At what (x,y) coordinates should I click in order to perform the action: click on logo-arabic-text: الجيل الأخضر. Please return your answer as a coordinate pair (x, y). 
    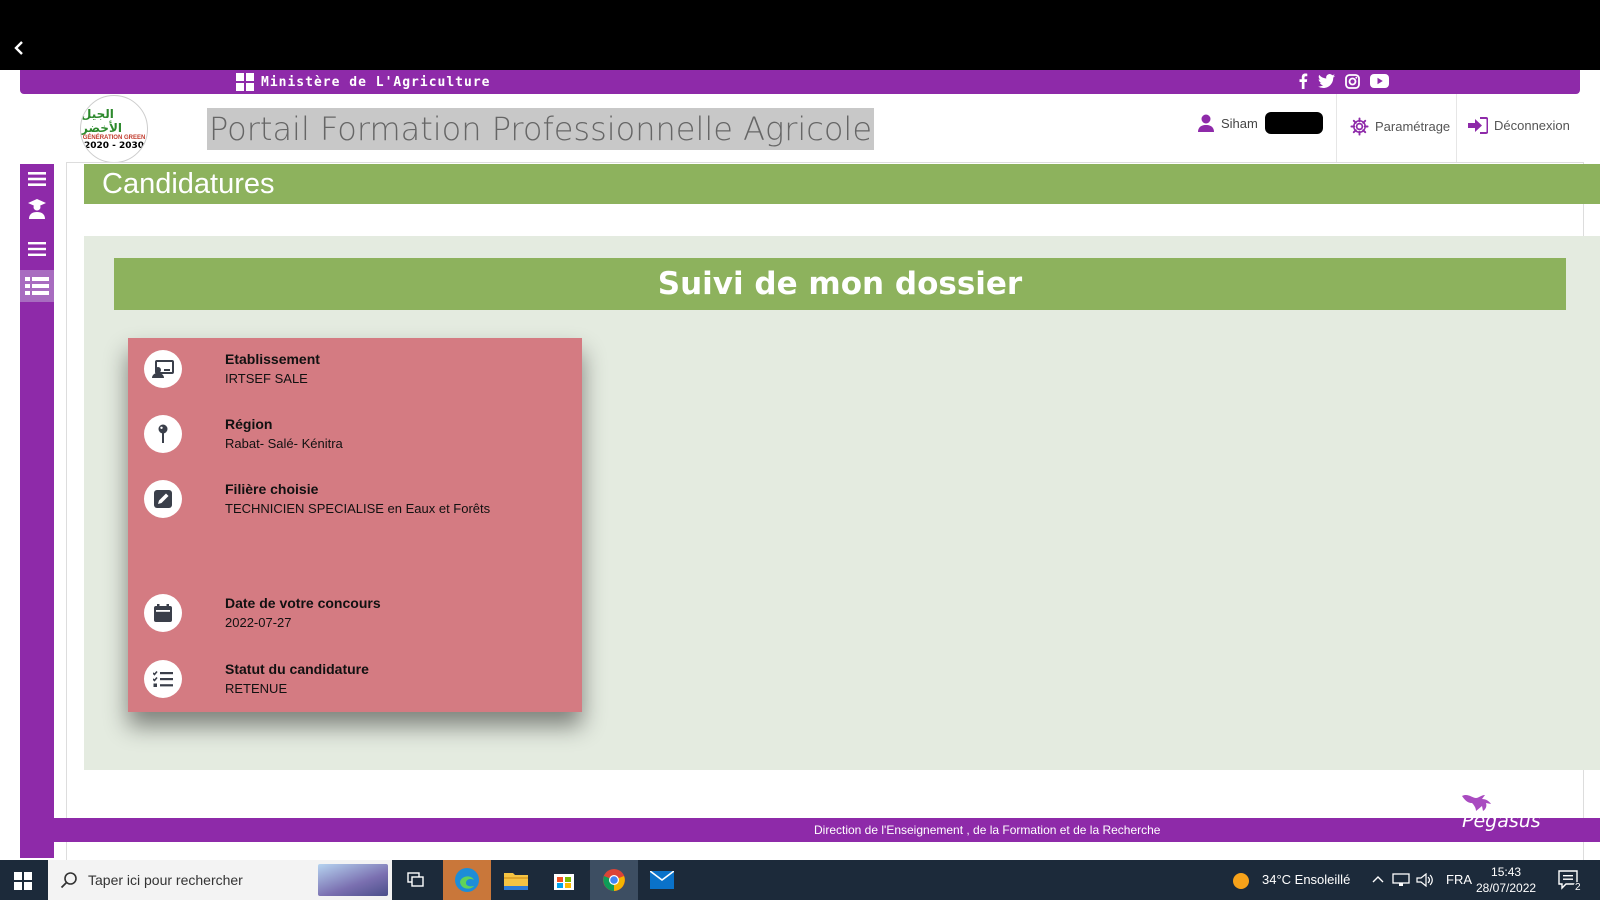
    Looking at the image, I should click on (101, 121).